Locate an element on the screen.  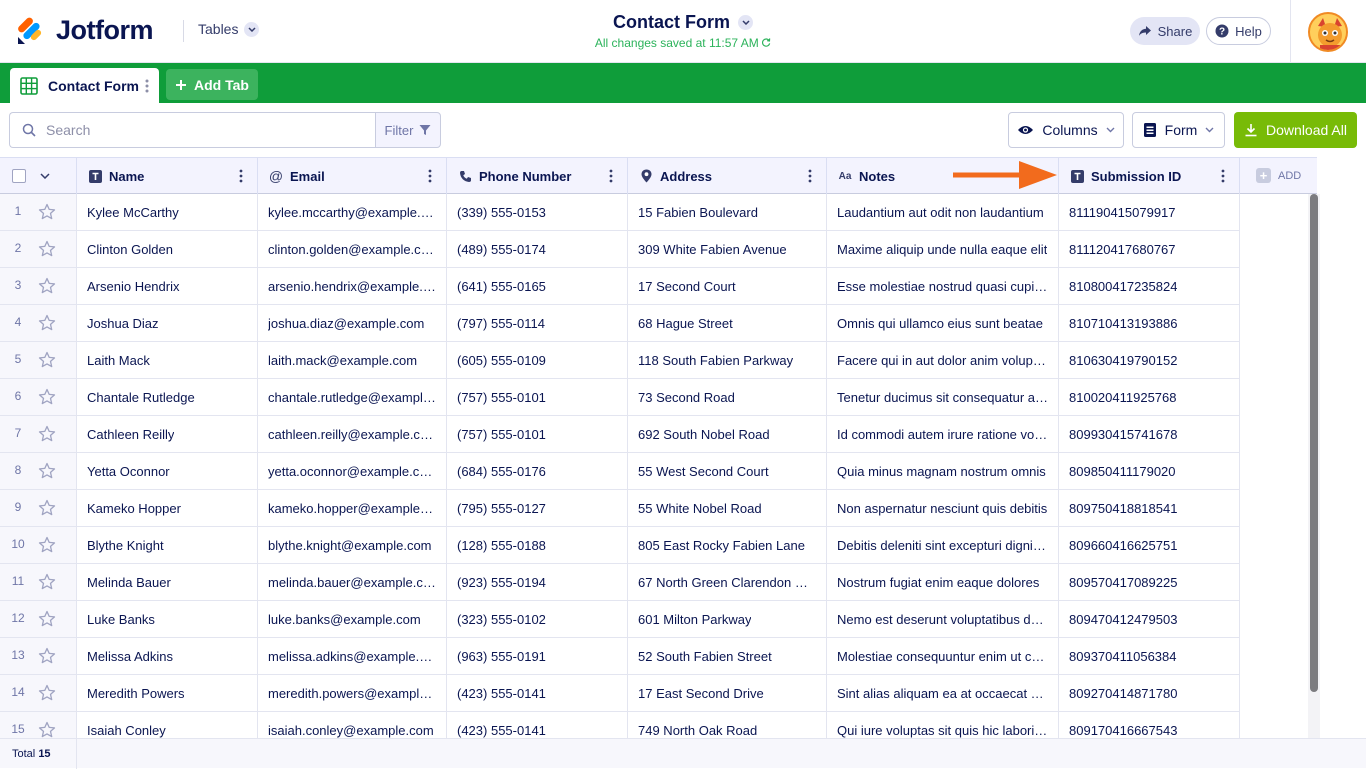
cell-name: Kameko Hopper is located at coordinates (167, 508).